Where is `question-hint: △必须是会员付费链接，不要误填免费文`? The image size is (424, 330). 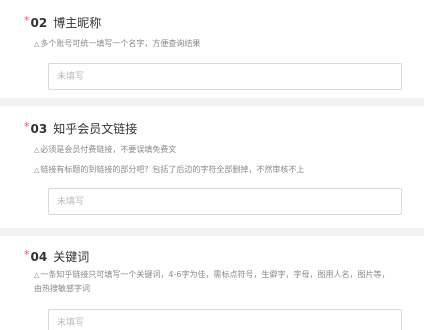
question-hint: △必须是会员付费链接，不要误填免费文 is located at coordinates (105, 150).